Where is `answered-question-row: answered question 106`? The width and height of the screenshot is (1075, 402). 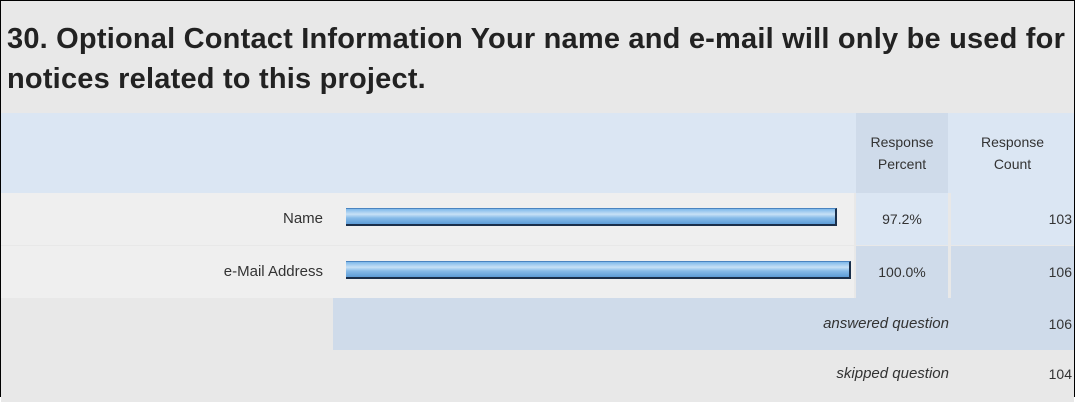 answered-question-row: answered question 106 is located at coordinates (537, 324).